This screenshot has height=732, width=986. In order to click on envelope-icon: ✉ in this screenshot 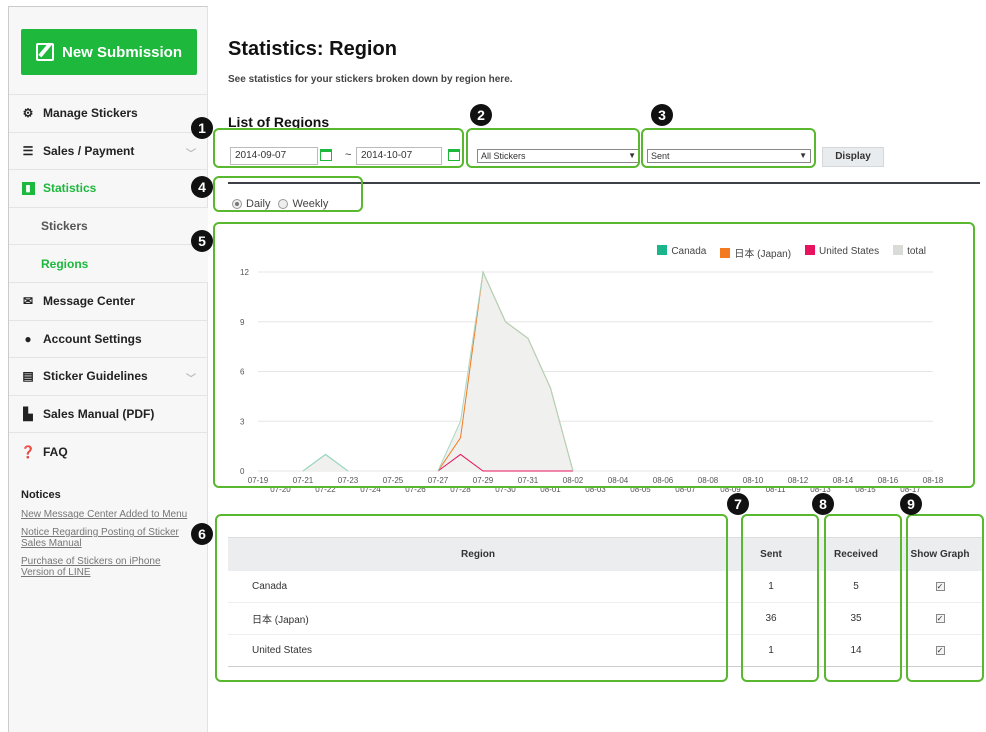, I will do `click(28, 301)`.